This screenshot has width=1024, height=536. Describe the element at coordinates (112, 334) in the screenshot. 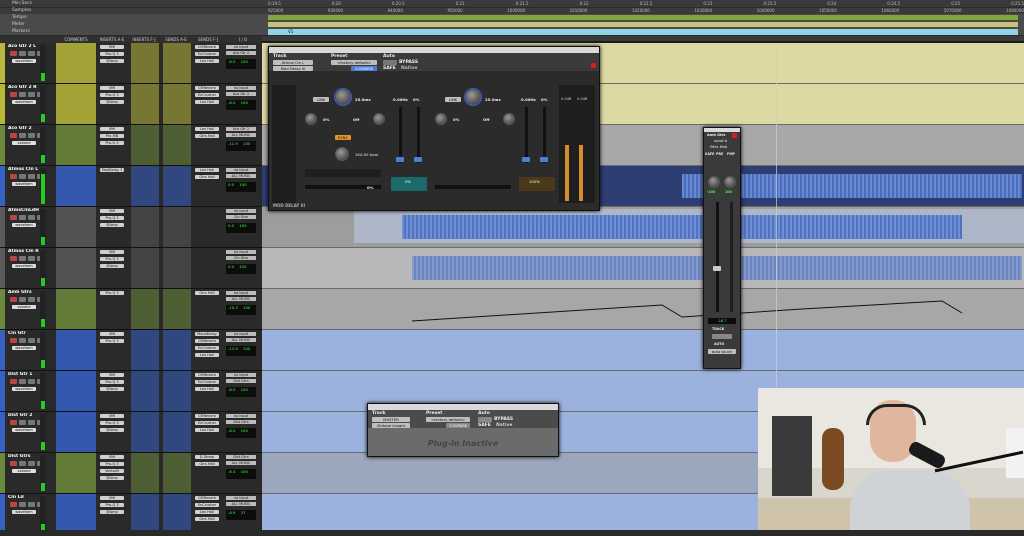

I see `insert-slot: VMI` at that location.